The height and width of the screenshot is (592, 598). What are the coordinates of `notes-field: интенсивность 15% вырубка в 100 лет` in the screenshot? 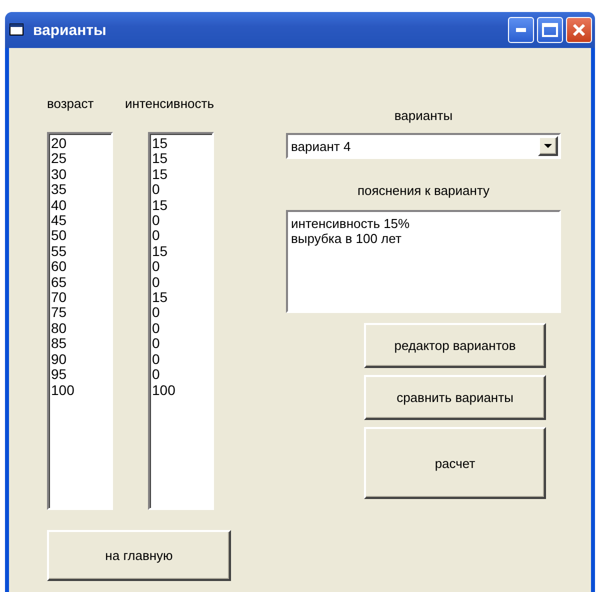 It's located at (423, 261).